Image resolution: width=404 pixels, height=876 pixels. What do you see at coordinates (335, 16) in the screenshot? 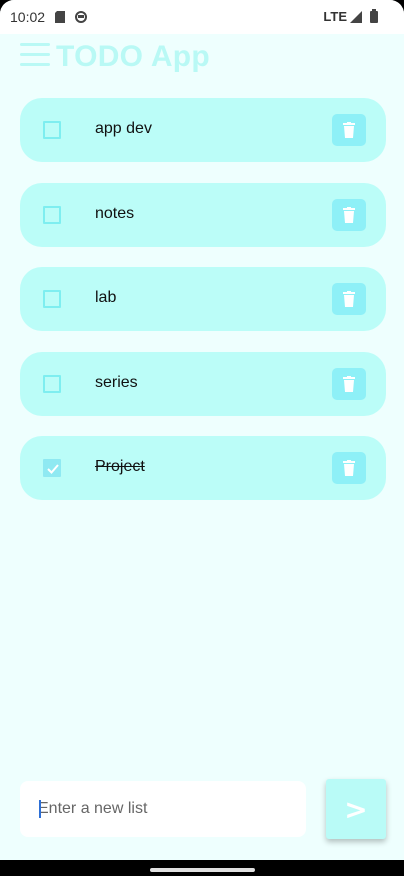
I see `status-network: LTE` at bounding box center [335, 16].